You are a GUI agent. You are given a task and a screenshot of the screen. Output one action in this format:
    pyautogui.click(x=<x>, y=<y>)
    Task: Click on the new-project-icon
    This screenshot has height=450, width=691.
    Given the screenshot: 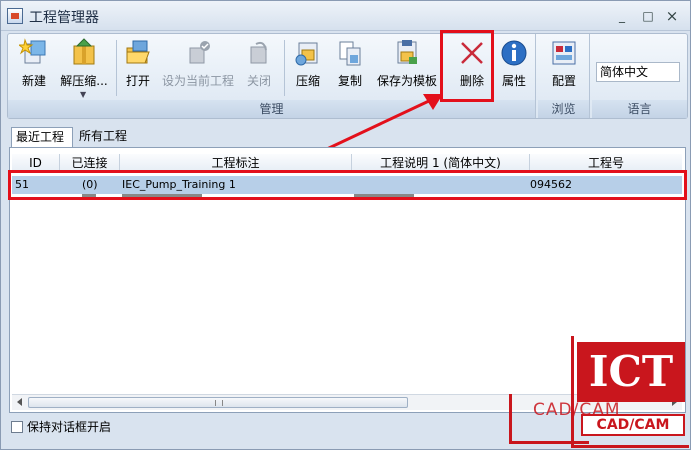 What is the action you would take?
    pyautogui.click(x=32, y=51)
    